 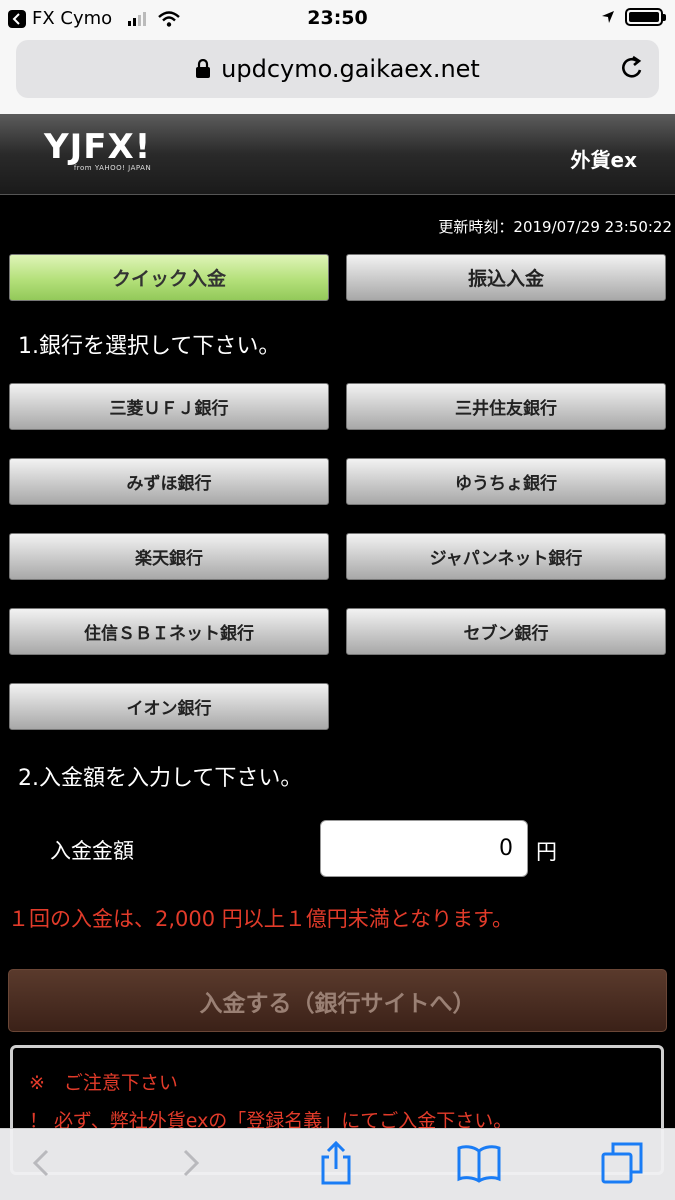 I want to click on bank-button-seven: セブン銀行, so click(x=506, y=631).